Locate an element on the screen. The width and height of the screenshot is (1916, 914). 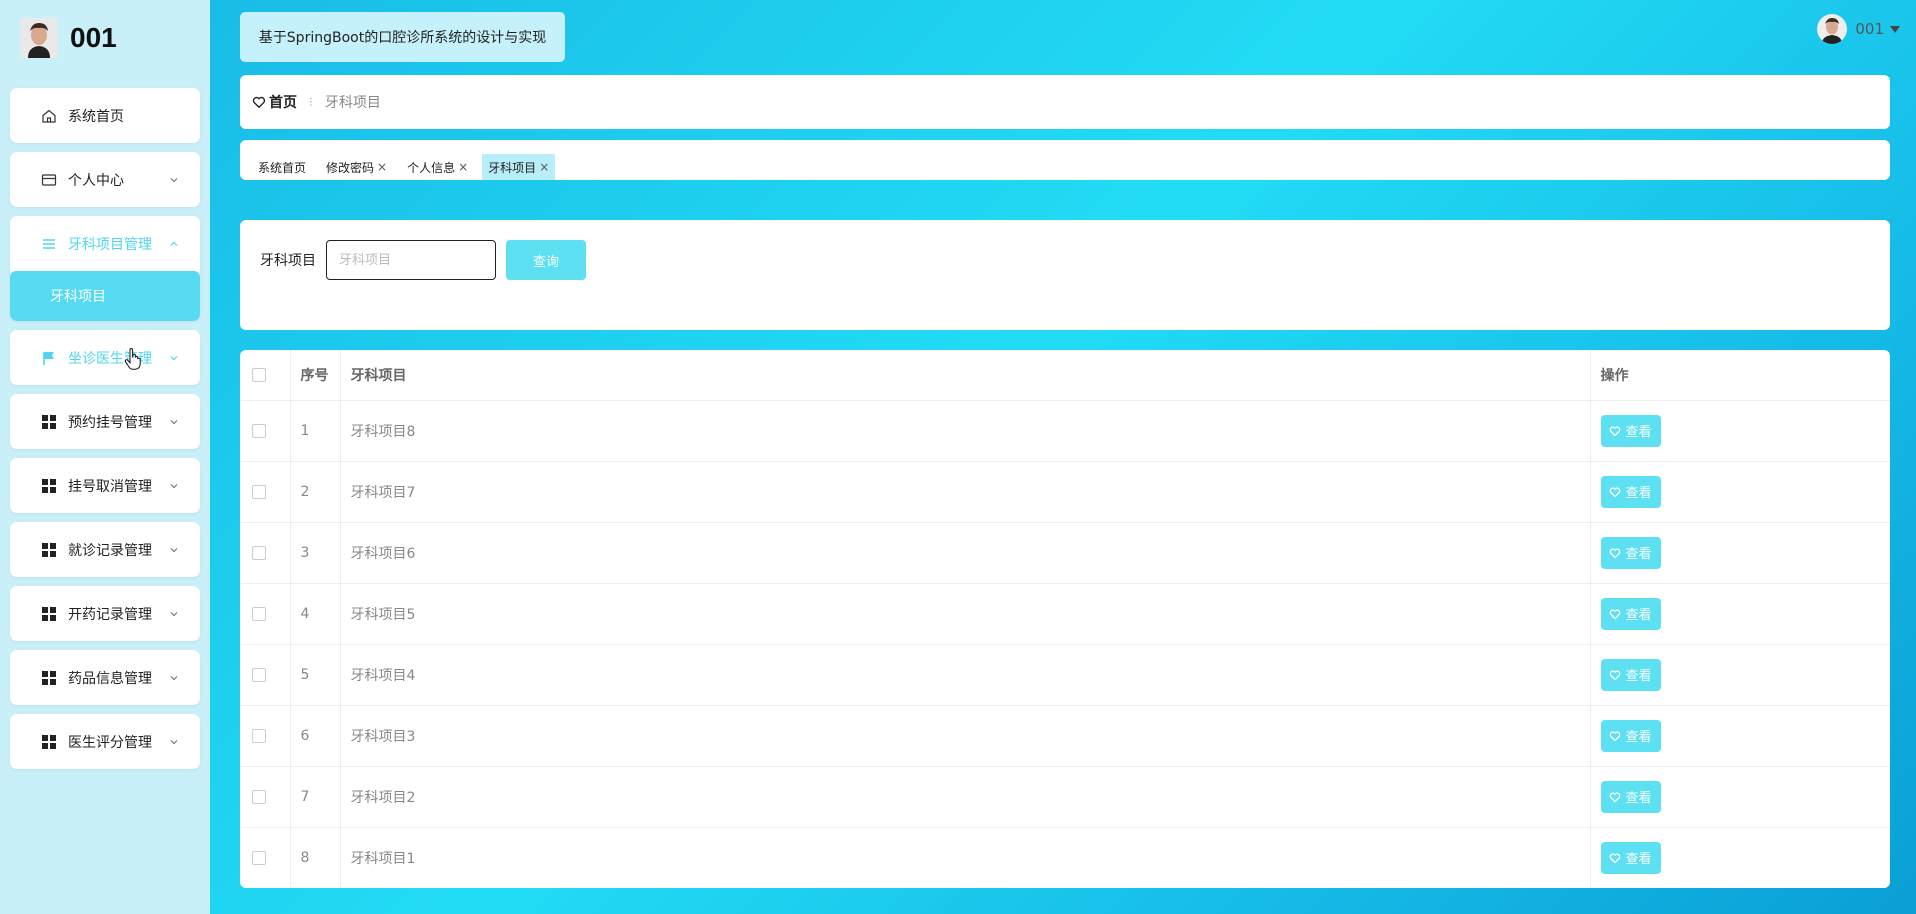
tab-home: 系统首页 is located at coordinates (282, 167).